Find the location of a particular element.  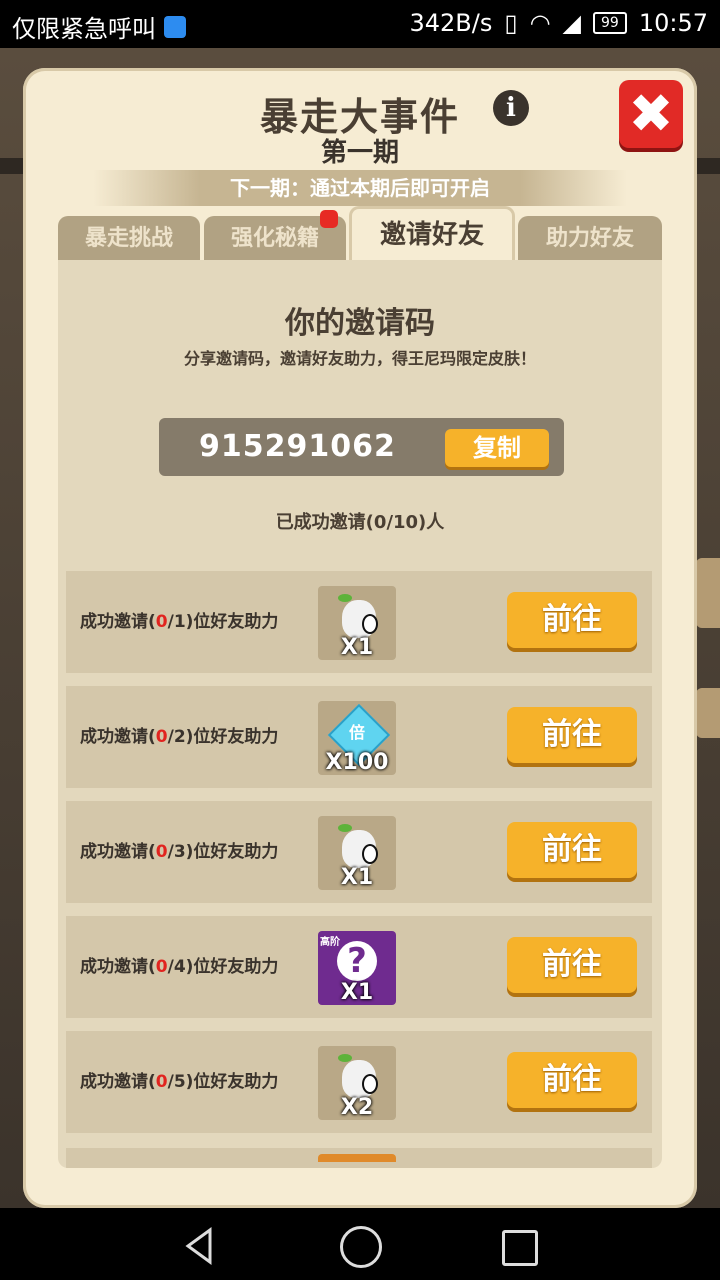

next-period-banner: 下一期：通过本期后即可开启 is located at coordinates (360, 188).